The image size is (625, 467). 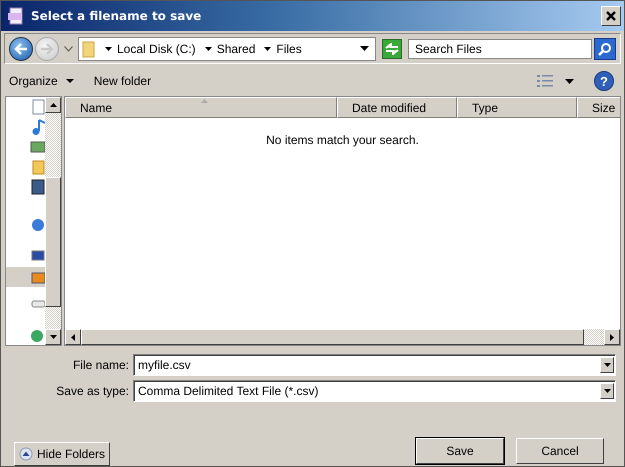 I want to click on breadcrumb: Files, so click(x=289, y=49).